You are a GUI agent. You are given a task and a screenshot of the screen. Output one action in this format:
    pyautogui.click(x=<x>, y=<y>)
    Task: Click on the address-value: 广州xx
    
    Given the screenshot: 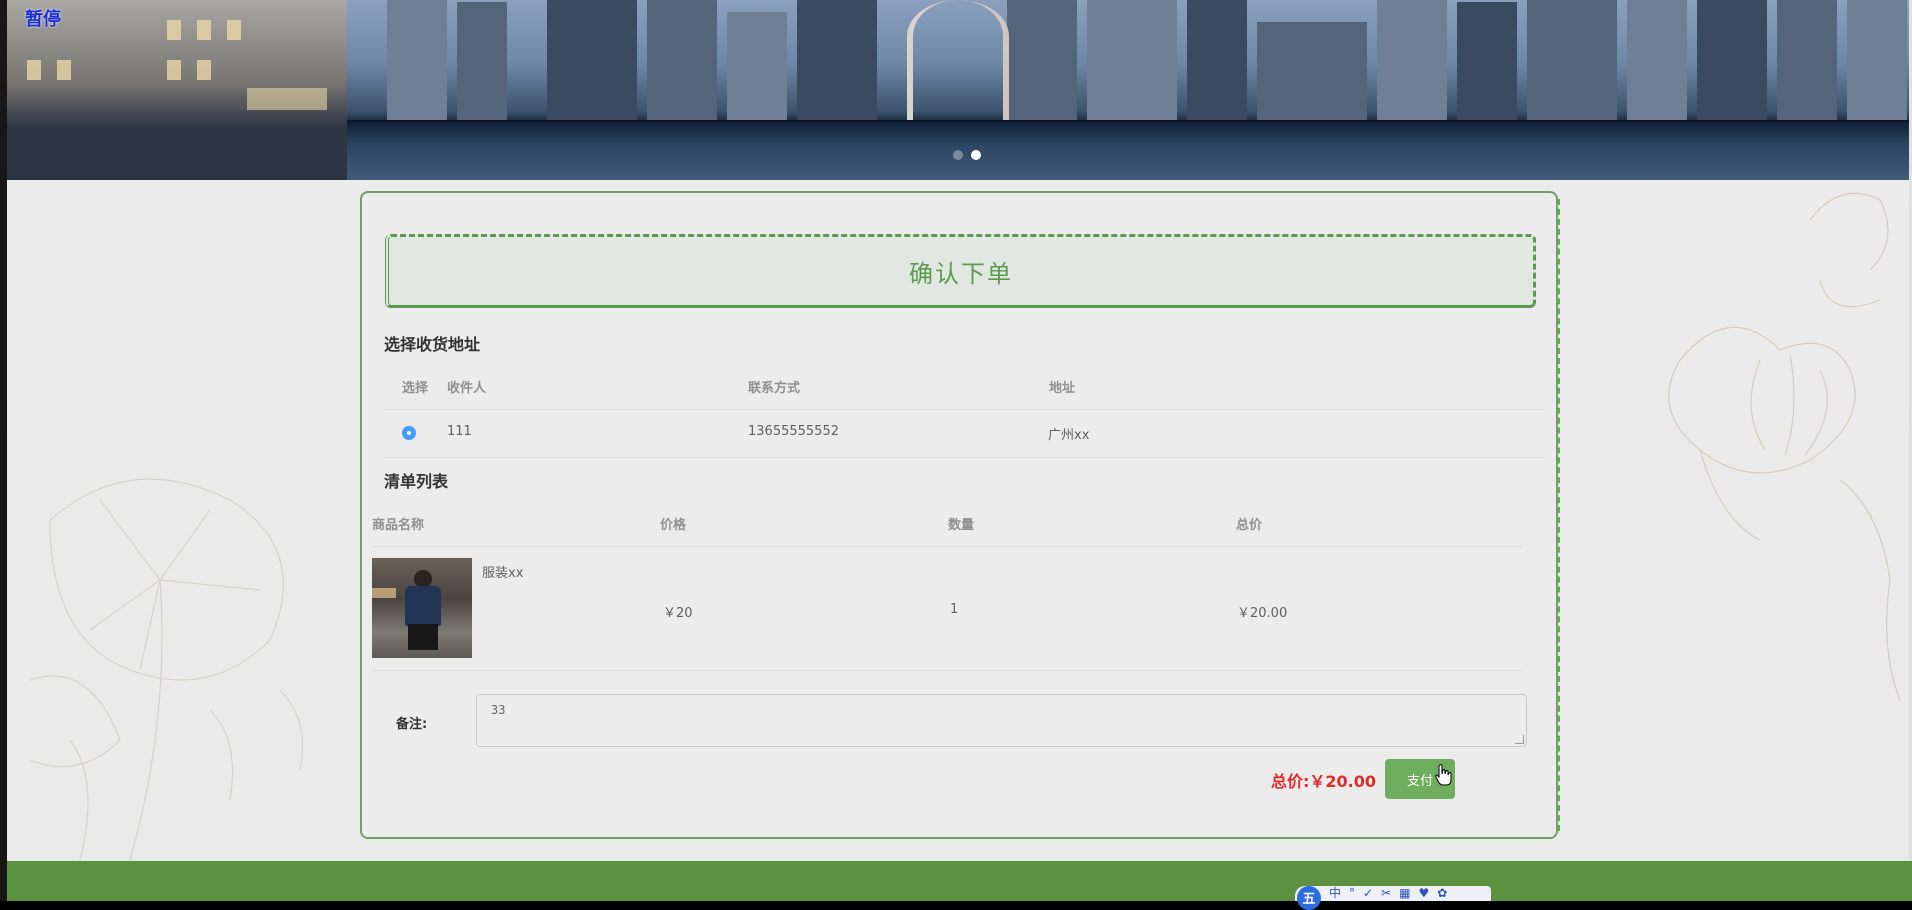 What is the action you would take?
    pyautogui.click(x=1069, y=435)
    